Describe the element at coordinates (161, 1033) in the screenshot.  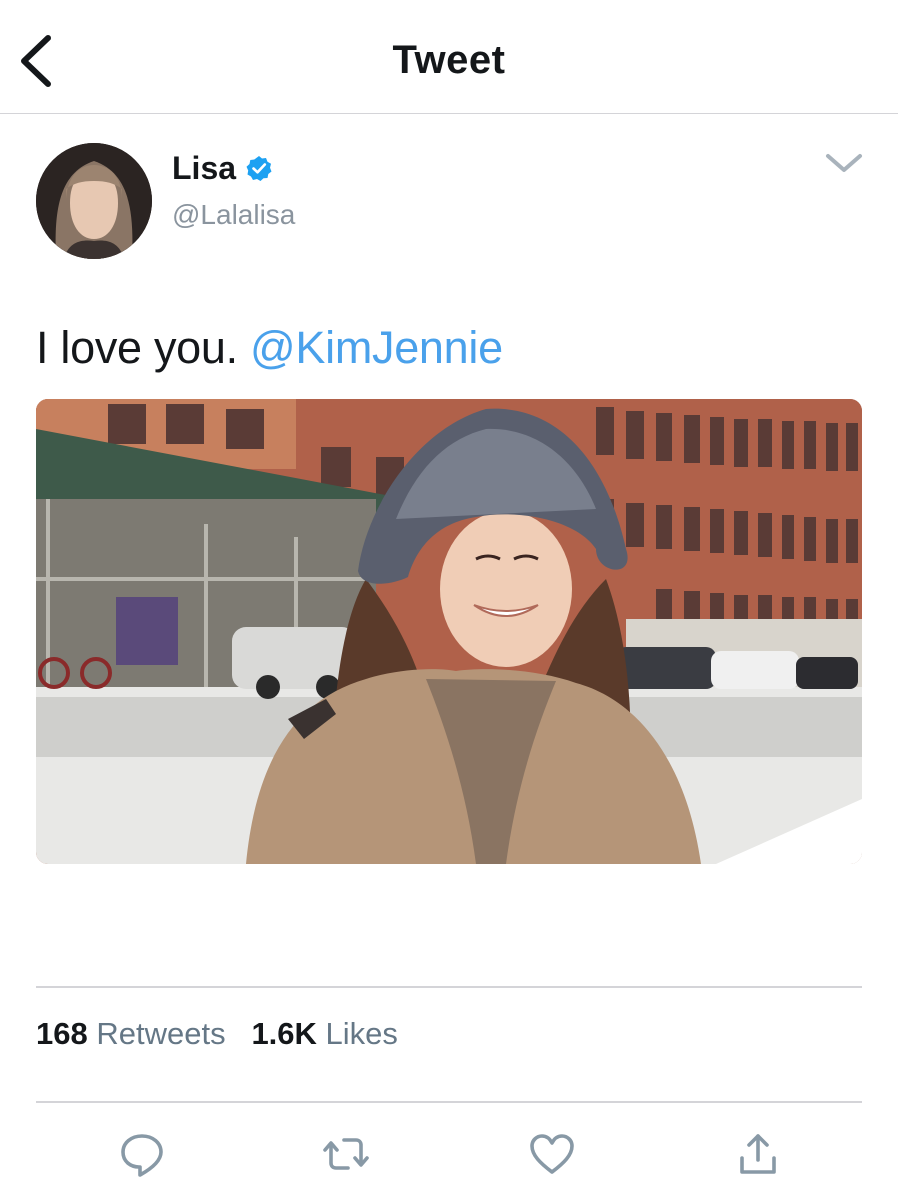
I see `retweets-label: Retweets` at that location.